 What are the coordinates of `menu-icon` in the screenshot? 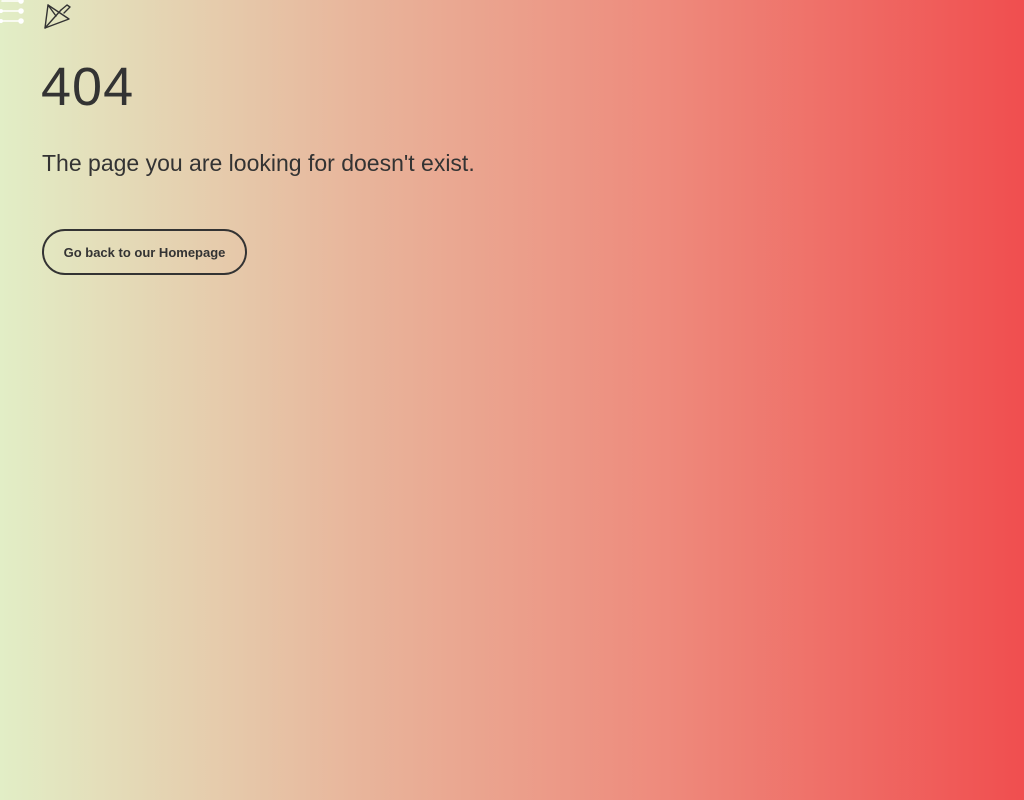 It's located at (13, 13).